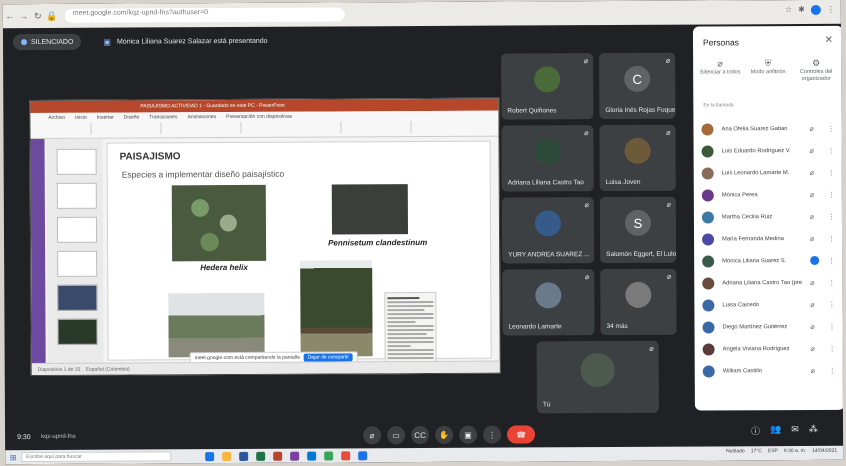  I want to click on participant-tile: ⌀ Luisa Joven, so click(637, 158).